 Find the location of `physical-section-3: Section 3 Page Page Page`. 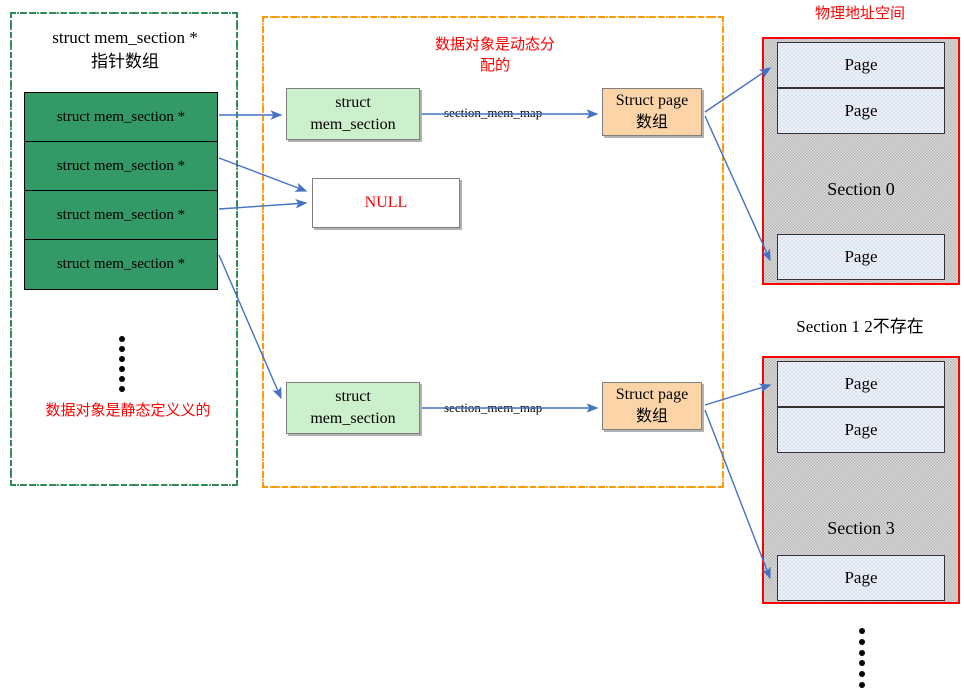

physical-section-3: Section 3 Page Page Page is located at coordinates (861, 480).